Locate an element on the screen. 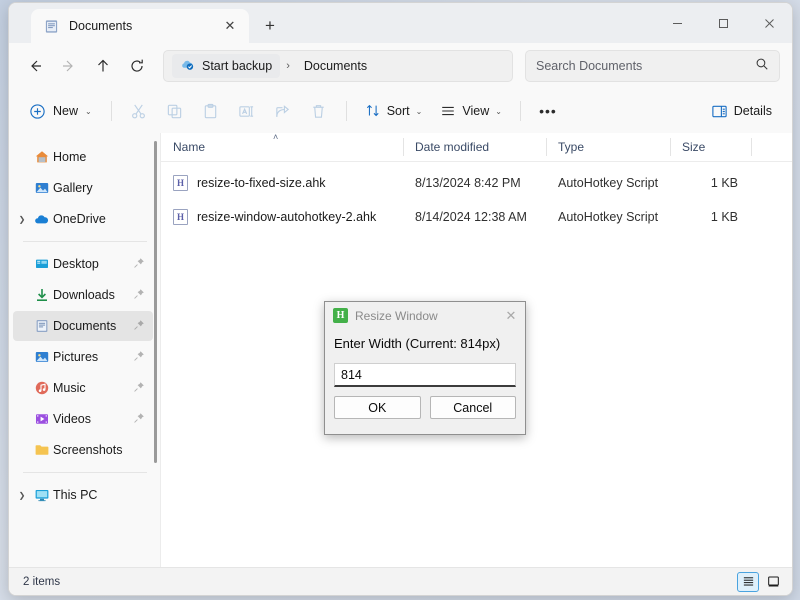 The height and width of the screenshot is (600, 800). up-button is located at coordinates (103, 66).